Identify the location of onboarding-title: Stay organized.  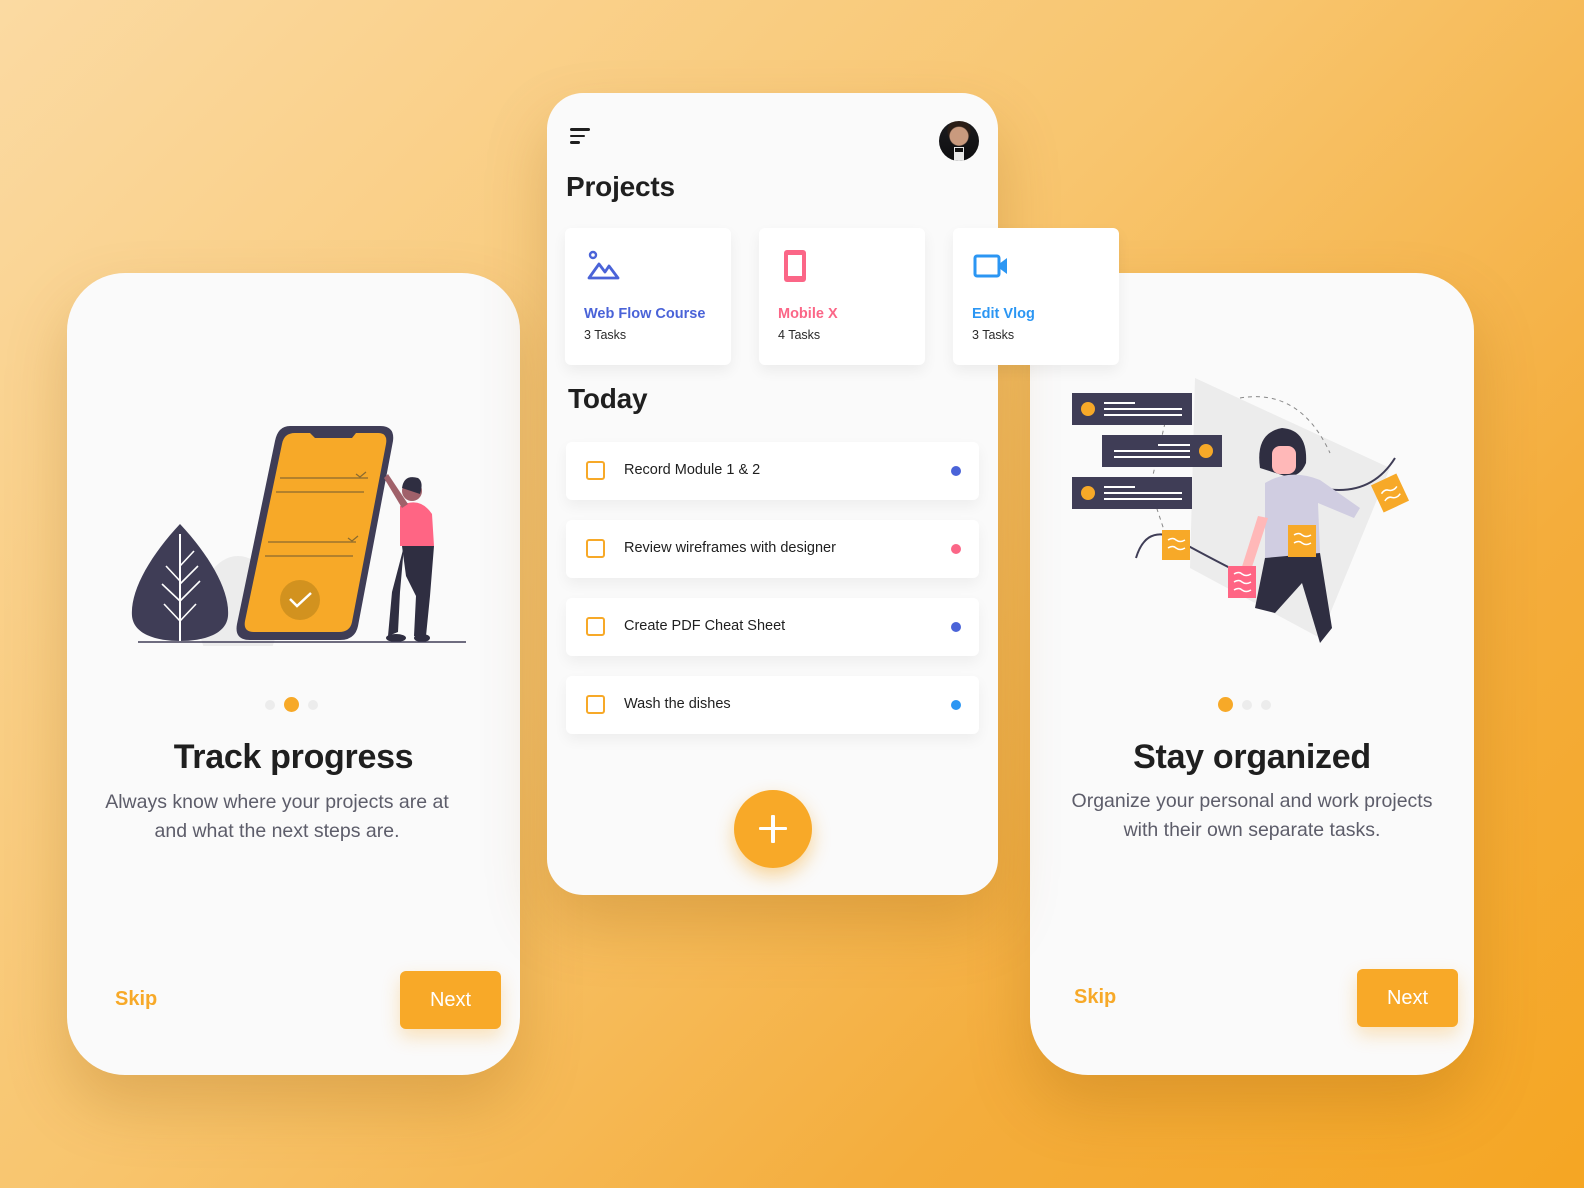
(1252, 757).